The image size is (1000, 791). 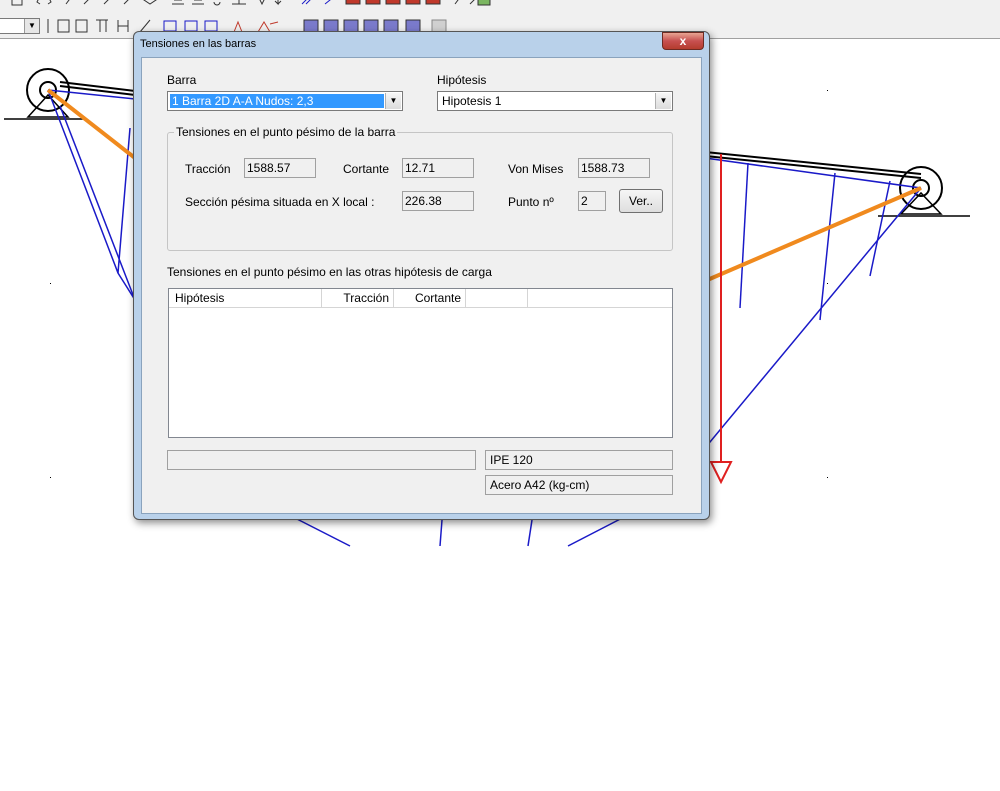 I want to click on material-field: Acero A42 (kg-cm), so click(x=579, y=485).